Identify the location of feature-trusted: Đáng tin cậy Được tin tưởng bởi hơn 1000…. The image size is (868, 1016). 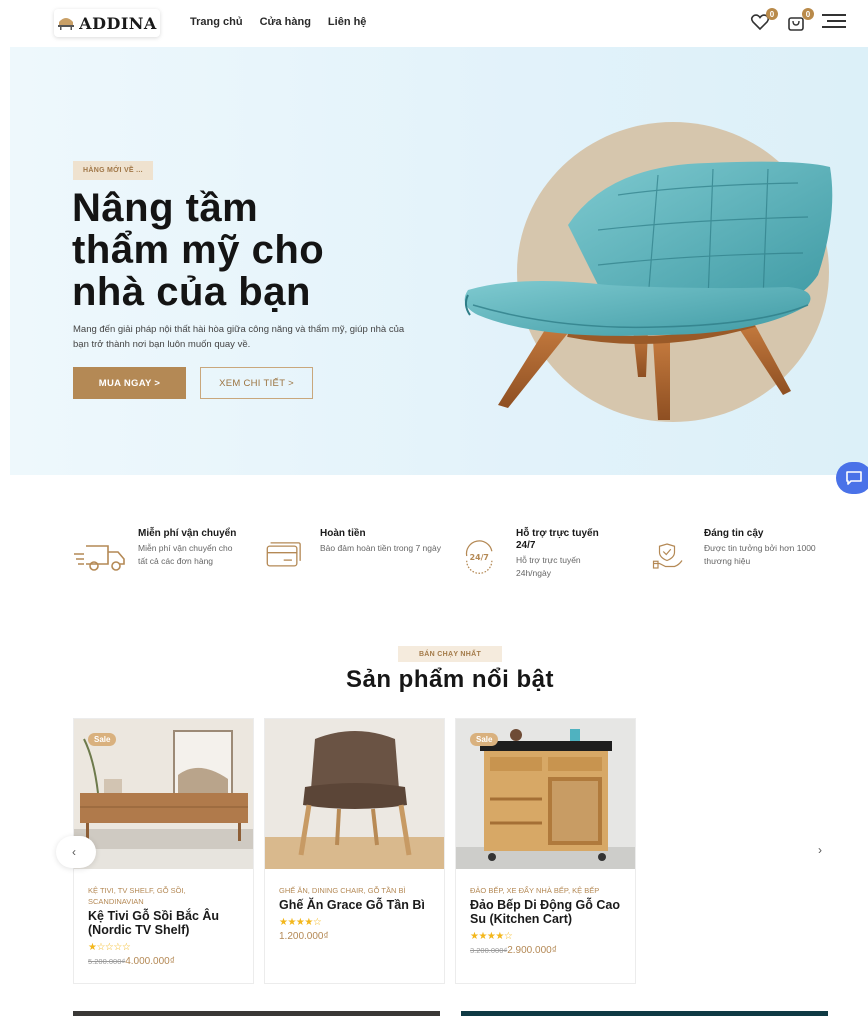
(738, 552).